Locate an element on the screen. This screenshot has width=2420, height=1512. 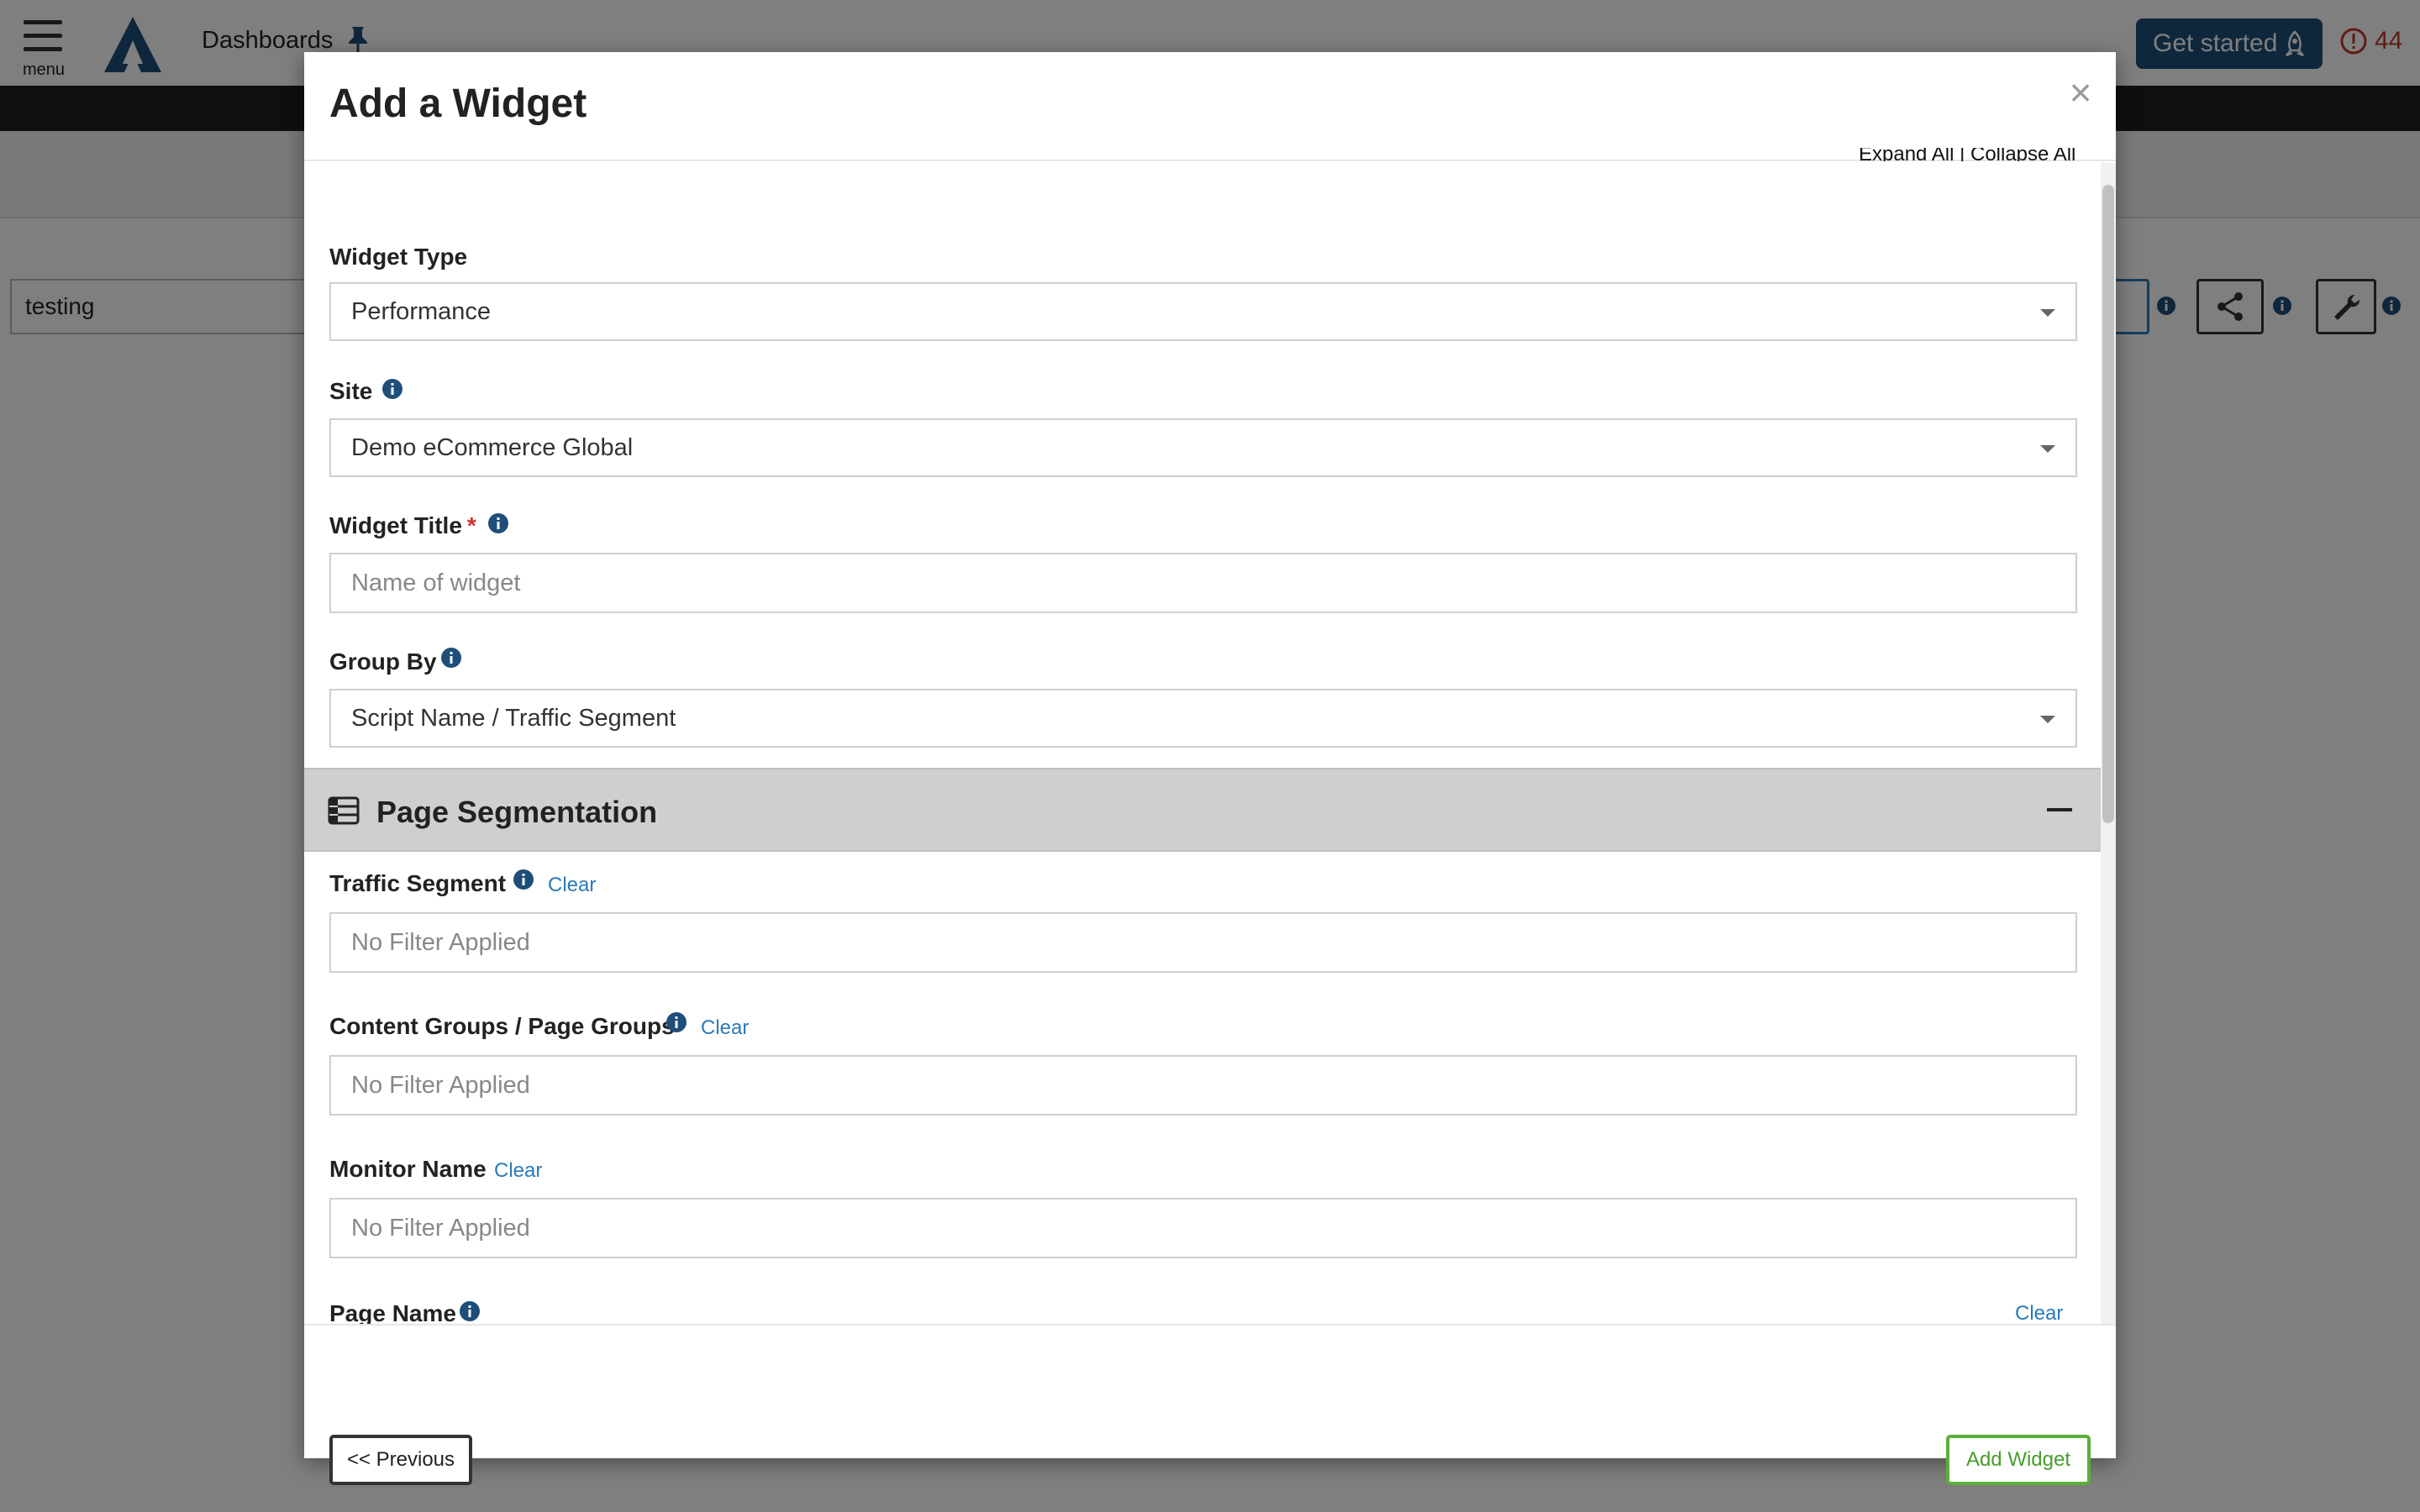
widget-title-label: Widget Title * is located at coordinates (402, 525).